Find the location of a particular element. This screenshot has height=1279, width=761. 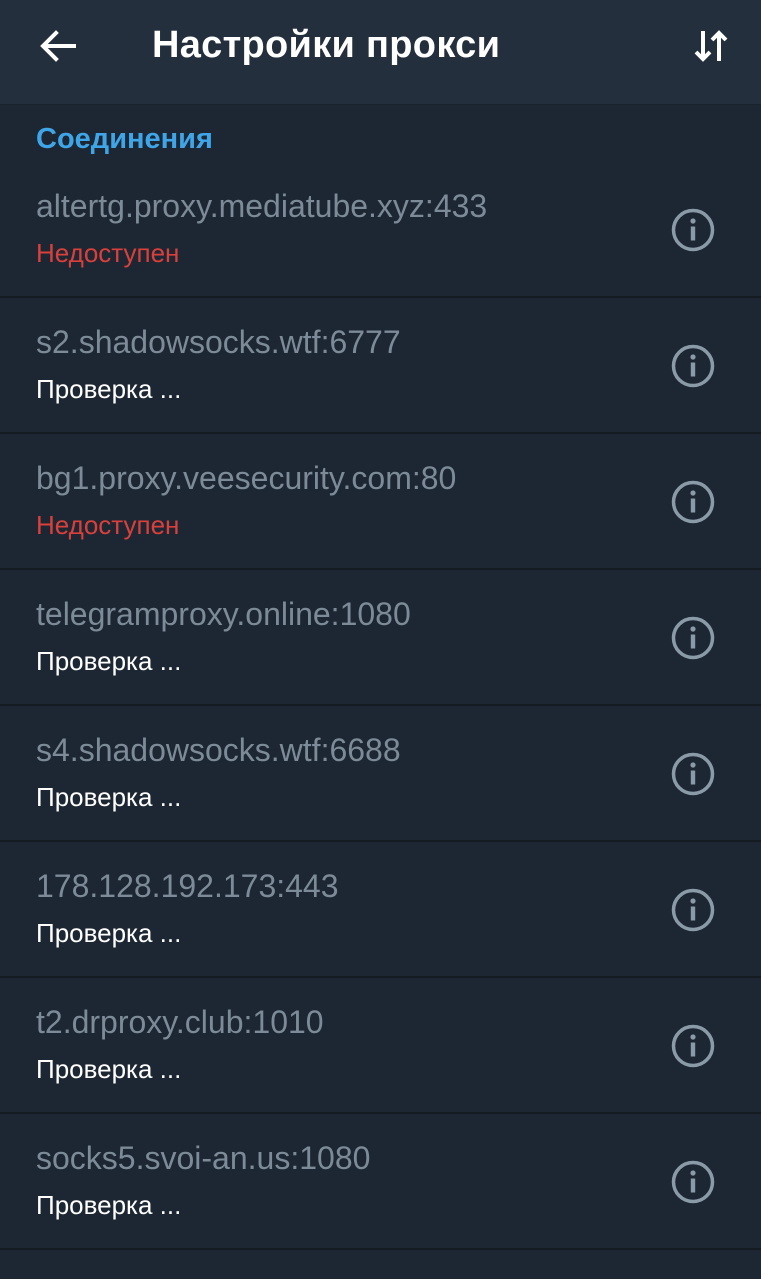

back-button is located at coordinates (58, 46).